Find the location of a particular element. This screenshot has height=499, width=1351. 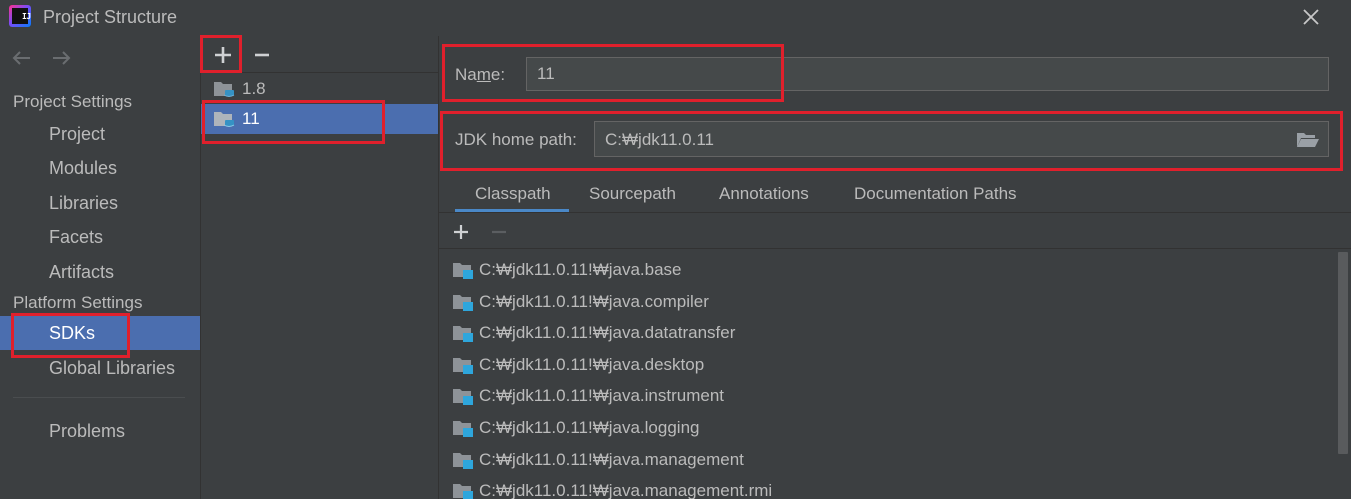

sdk-item-label: 1.8 is located at coordinates (254, 88).